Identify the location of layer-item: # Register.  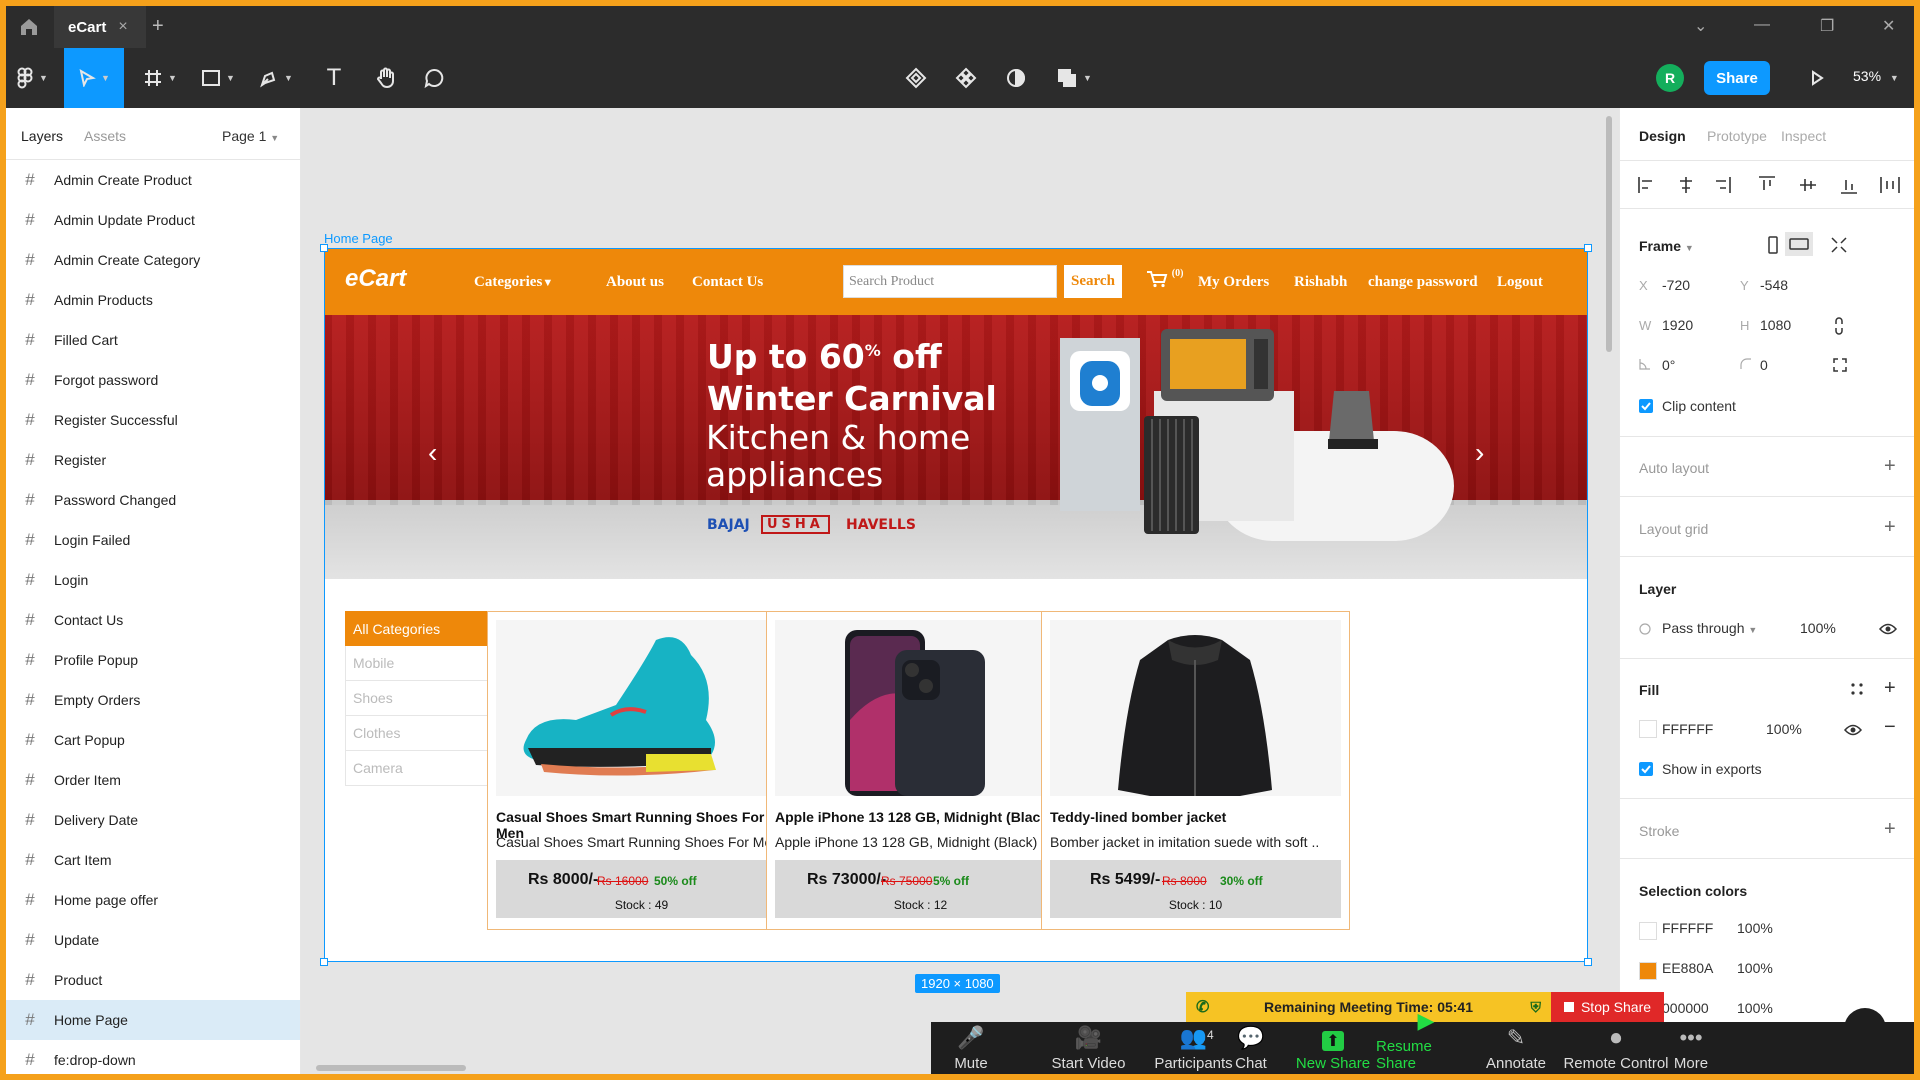
(153, 460).